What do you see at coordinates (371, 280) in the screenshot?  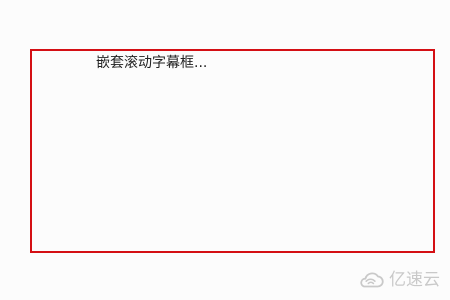 I see `cloud-logo-icon` at bounding box center [371, 280].